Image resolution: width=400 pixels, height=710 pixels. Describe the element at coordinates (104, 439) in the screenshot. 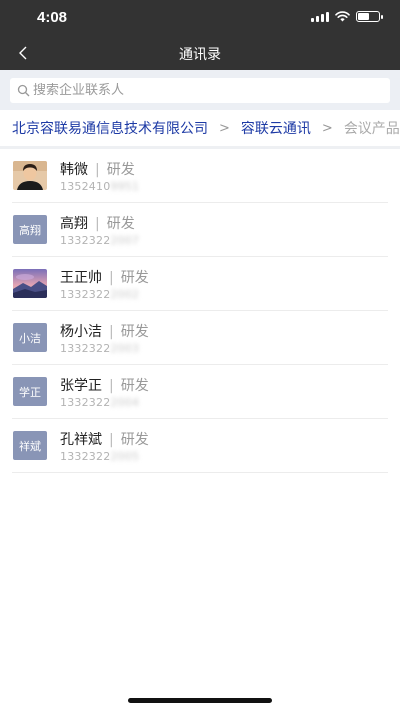

I see `contact-title: 孔祥斌 | 研发` at that location.